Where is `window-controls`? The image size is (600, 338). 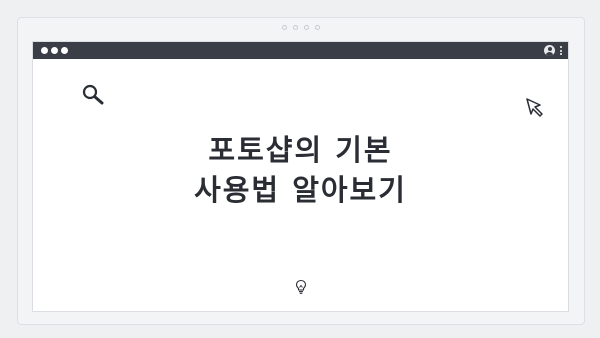 window-controls is located at coordinates (54, 50).